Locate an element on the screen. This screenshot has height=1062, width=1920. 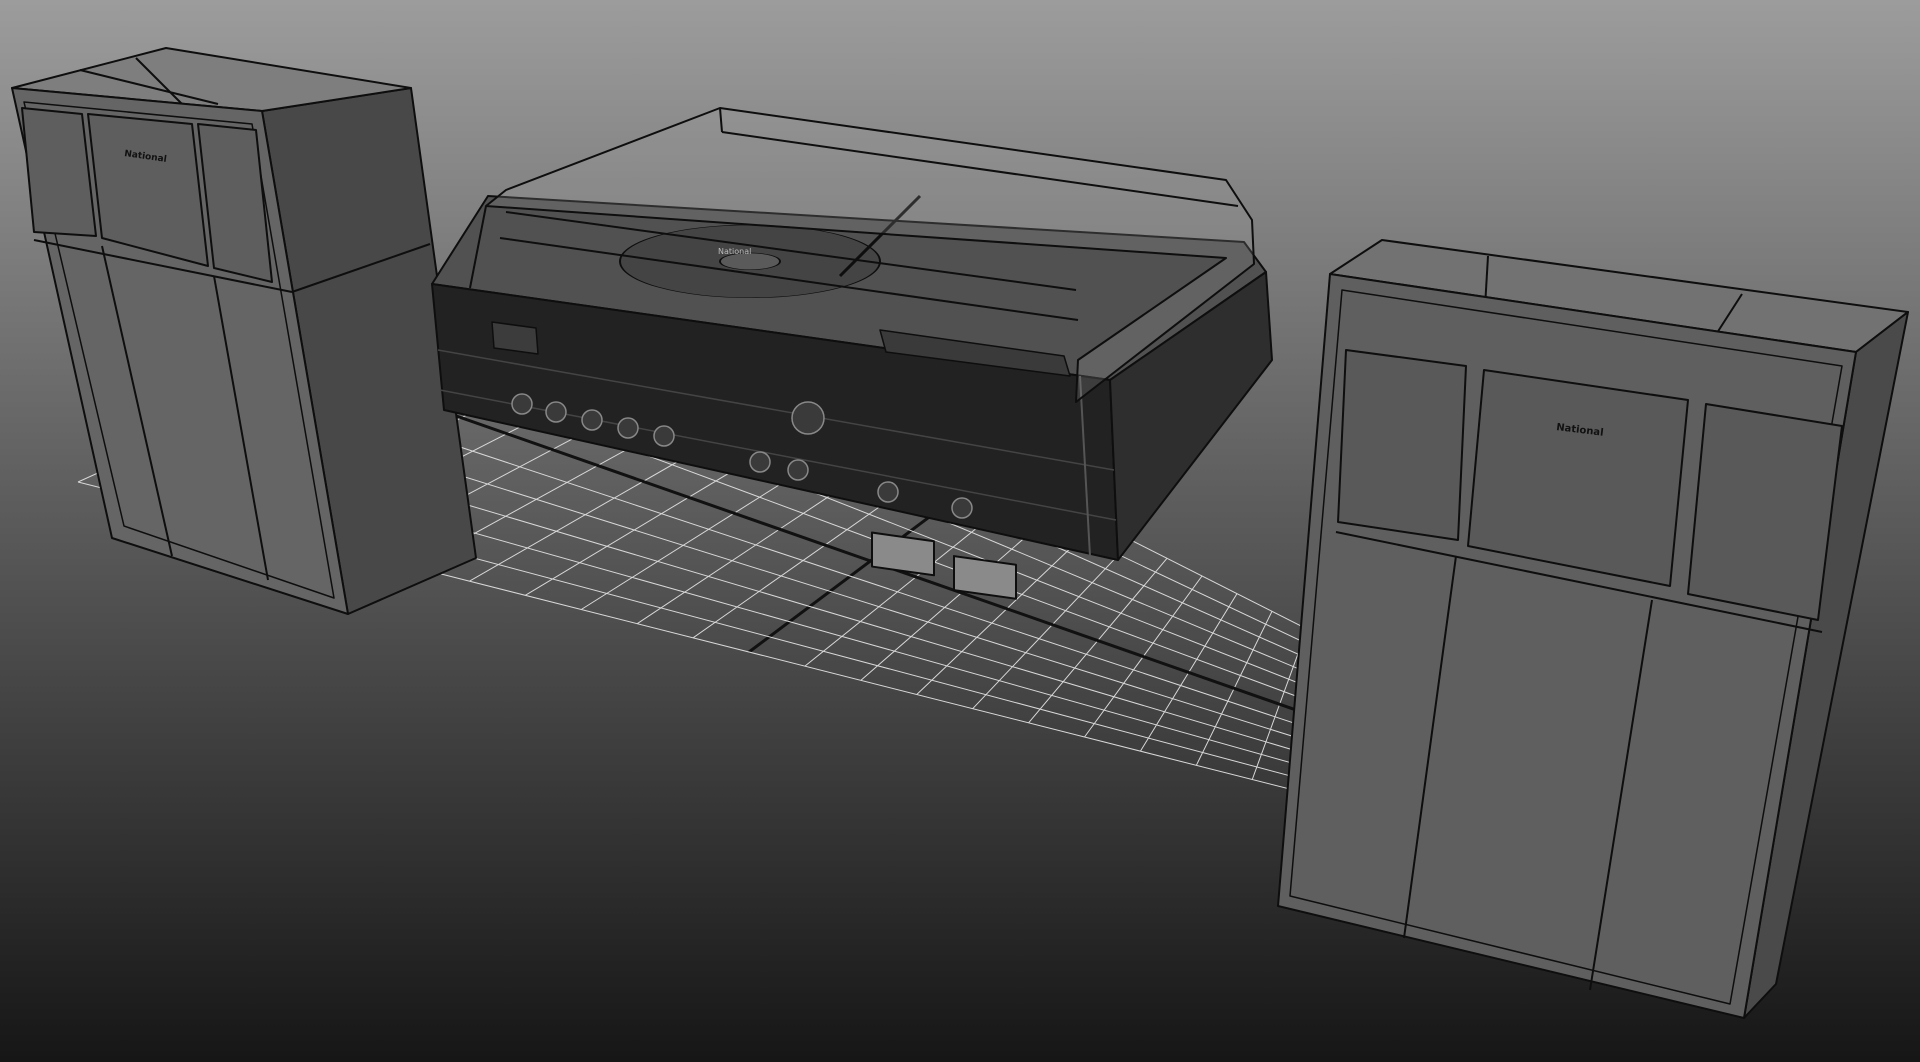
vu-meter-left is located at coordinates (903, 554).